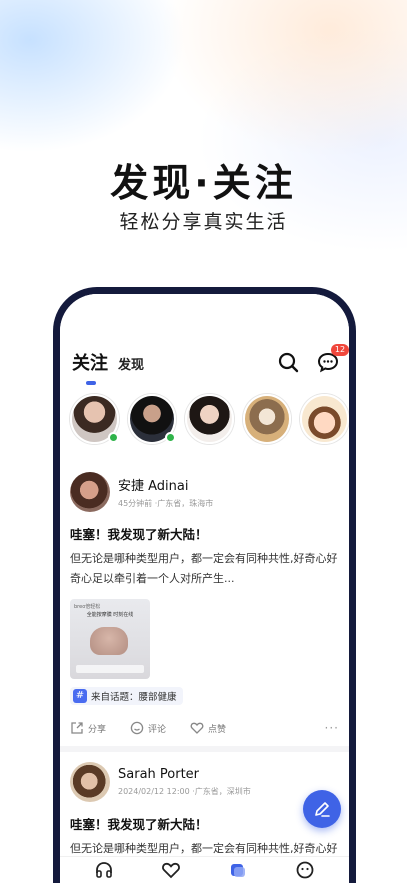  Describe the element at coordinates (238, 871) in the screenshot. I see `community-tab-icon` at that location.